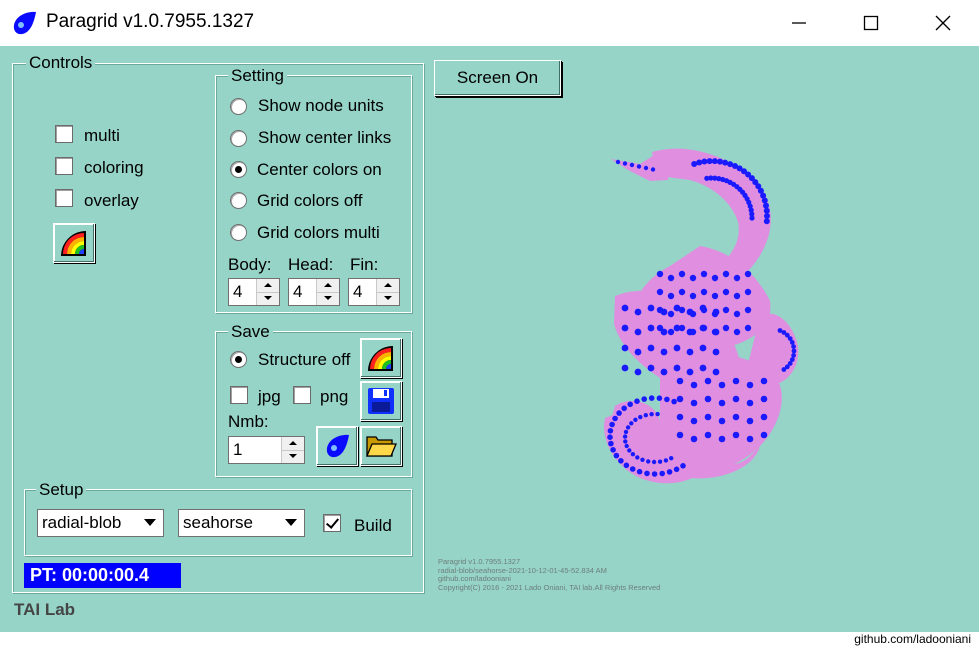 This screenshot has width=979, height=649. Describe the element at coordinates (489, 23) in the screenshot. I see `title-bar: Paragrid v1.0.7955.1327` at that location.